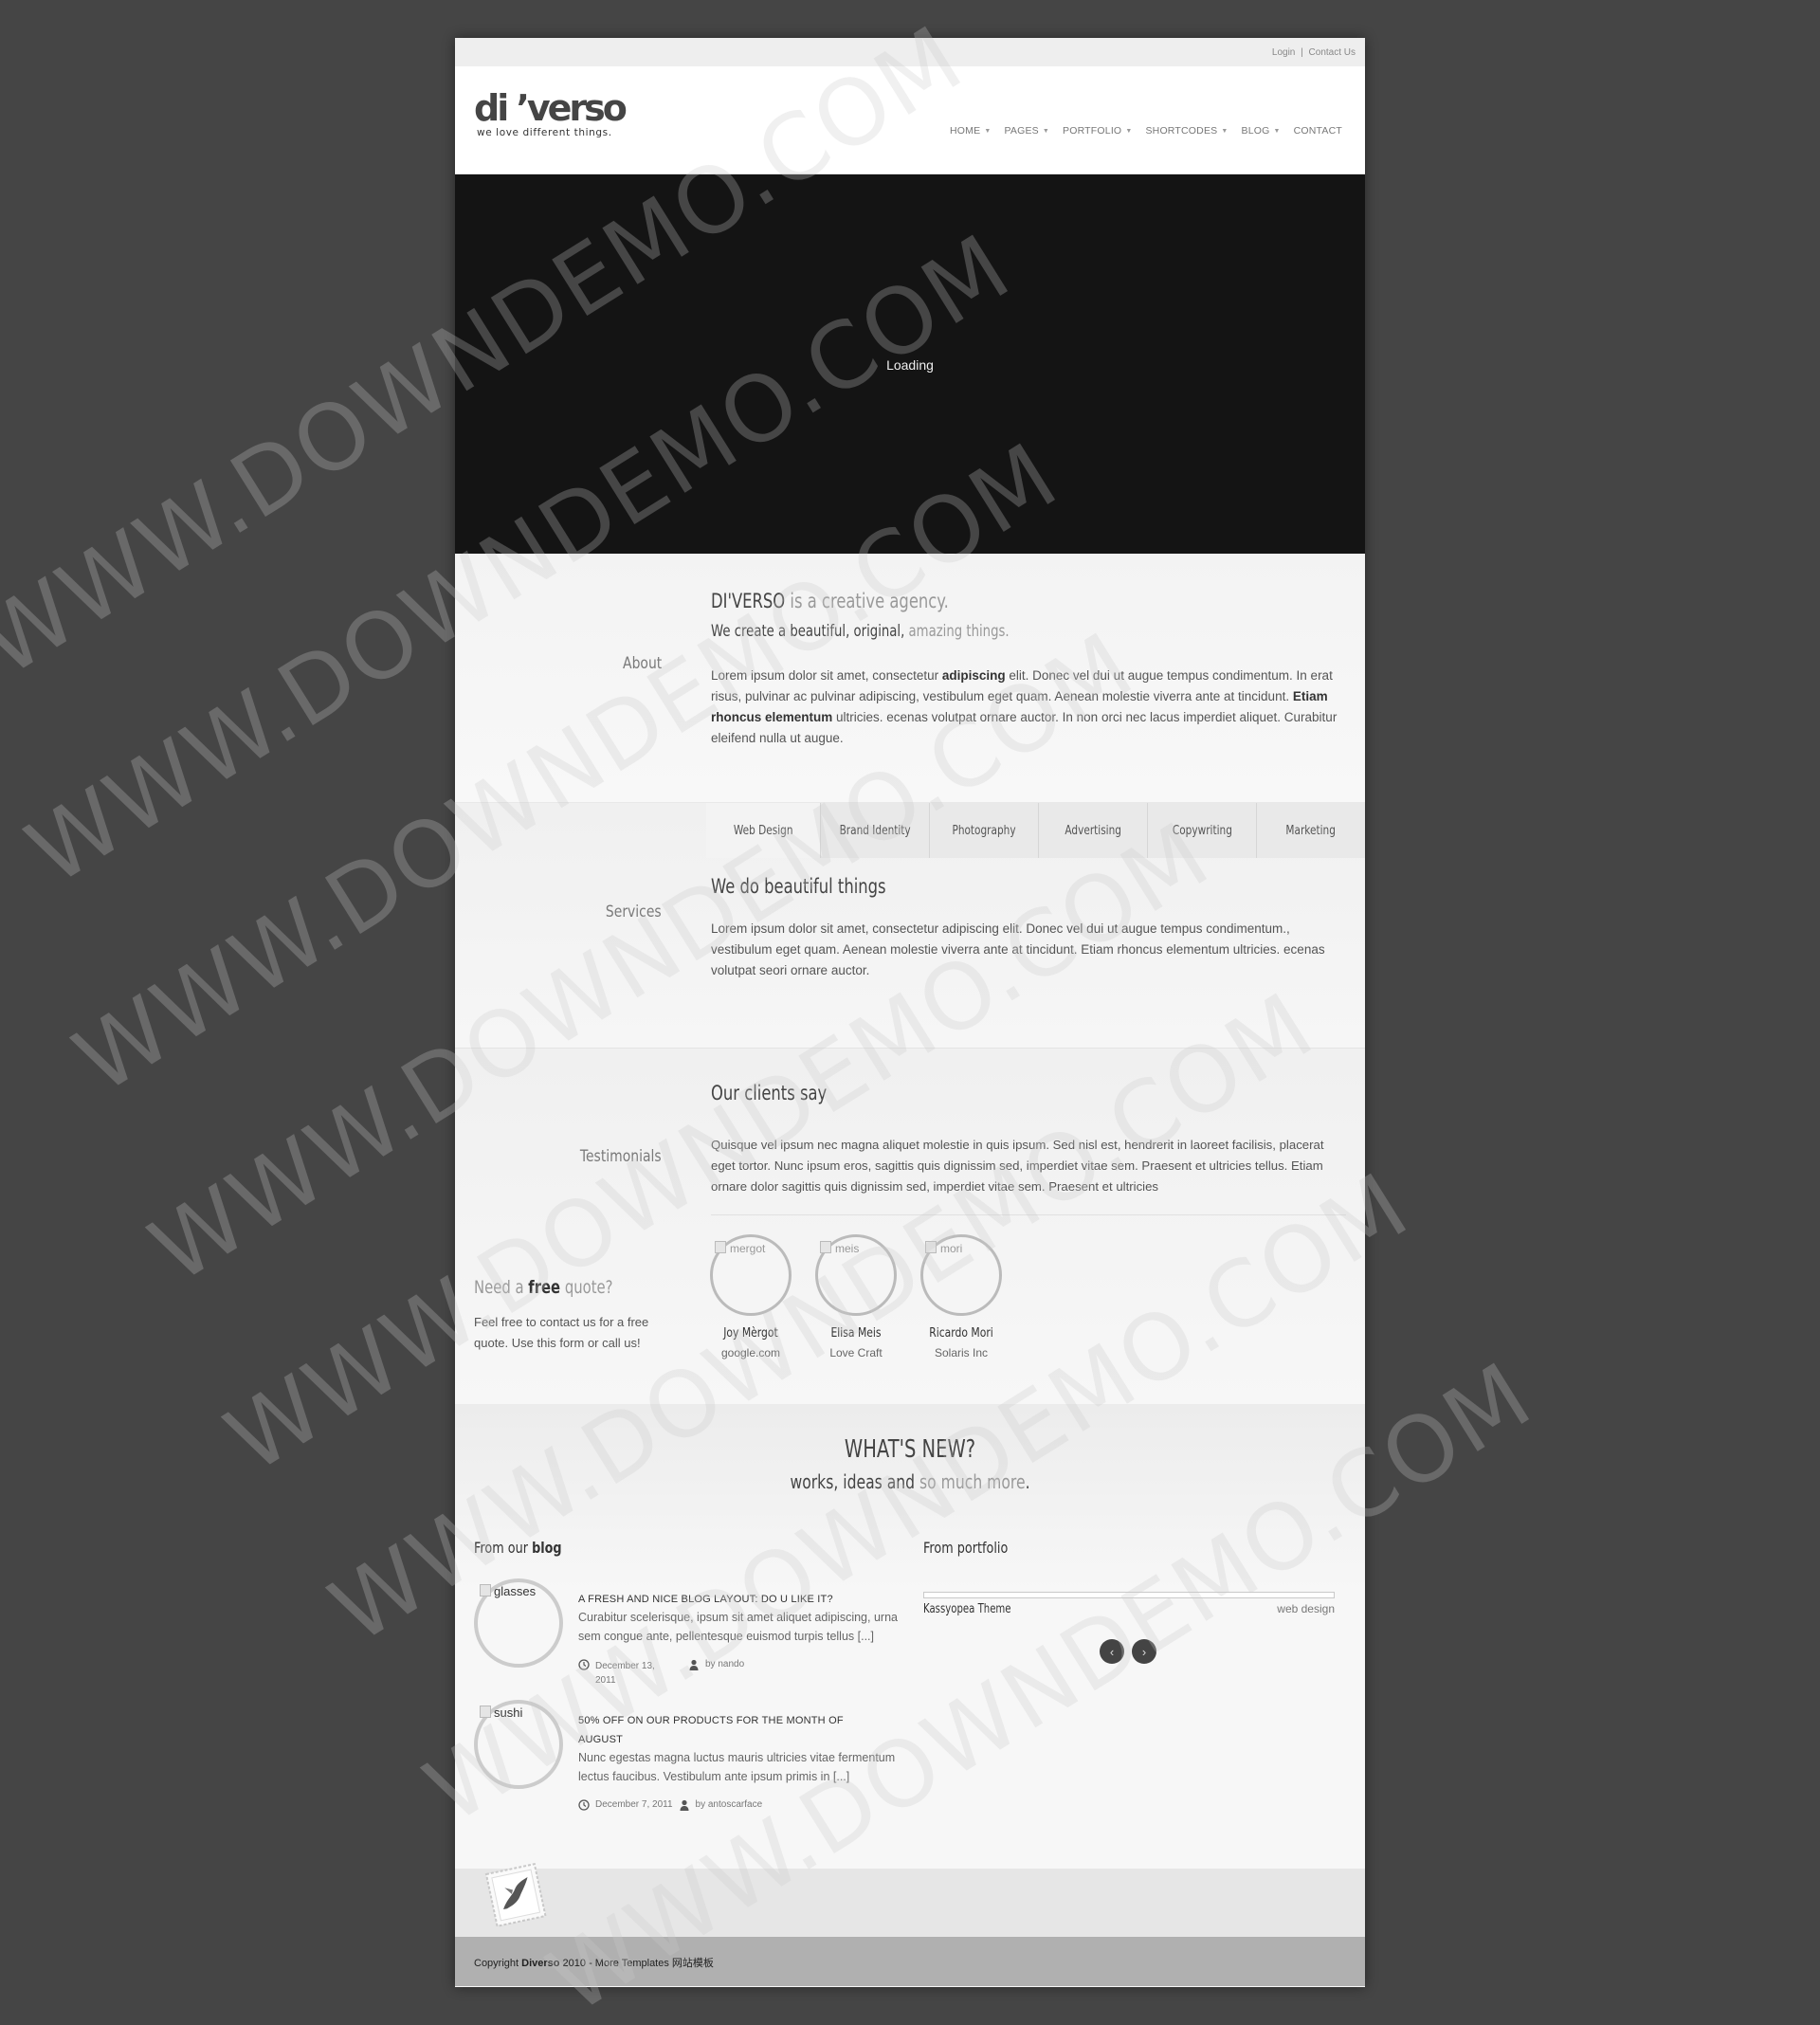  What do you see at coordinates (544, 132) in the screenshot?
I see `logo-tagline: we love different things.` at bounding box center [544, 132].